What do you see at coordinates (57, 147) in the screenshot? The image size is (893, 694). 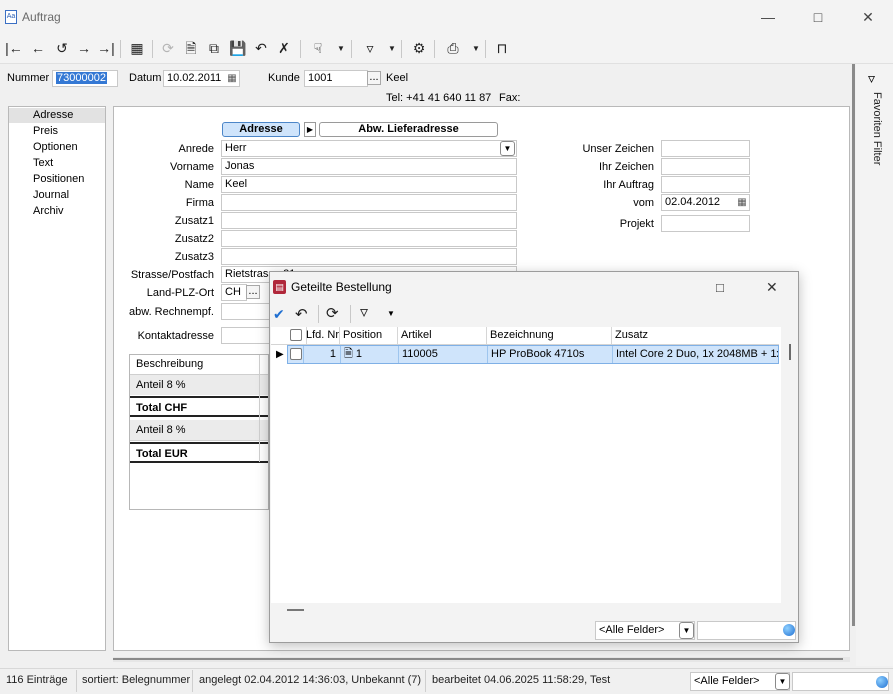 I see `sidebar-item-optionen: Optionen` at bounding box center [57, 147].